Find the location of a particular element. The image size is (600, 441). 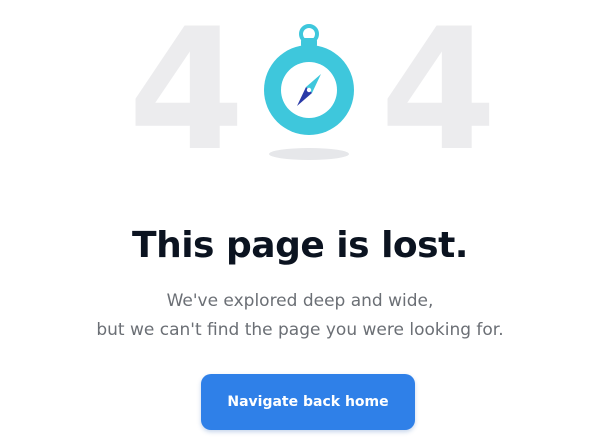

navigate-home-button: Navigate back home is located at coordinates (308, 402).